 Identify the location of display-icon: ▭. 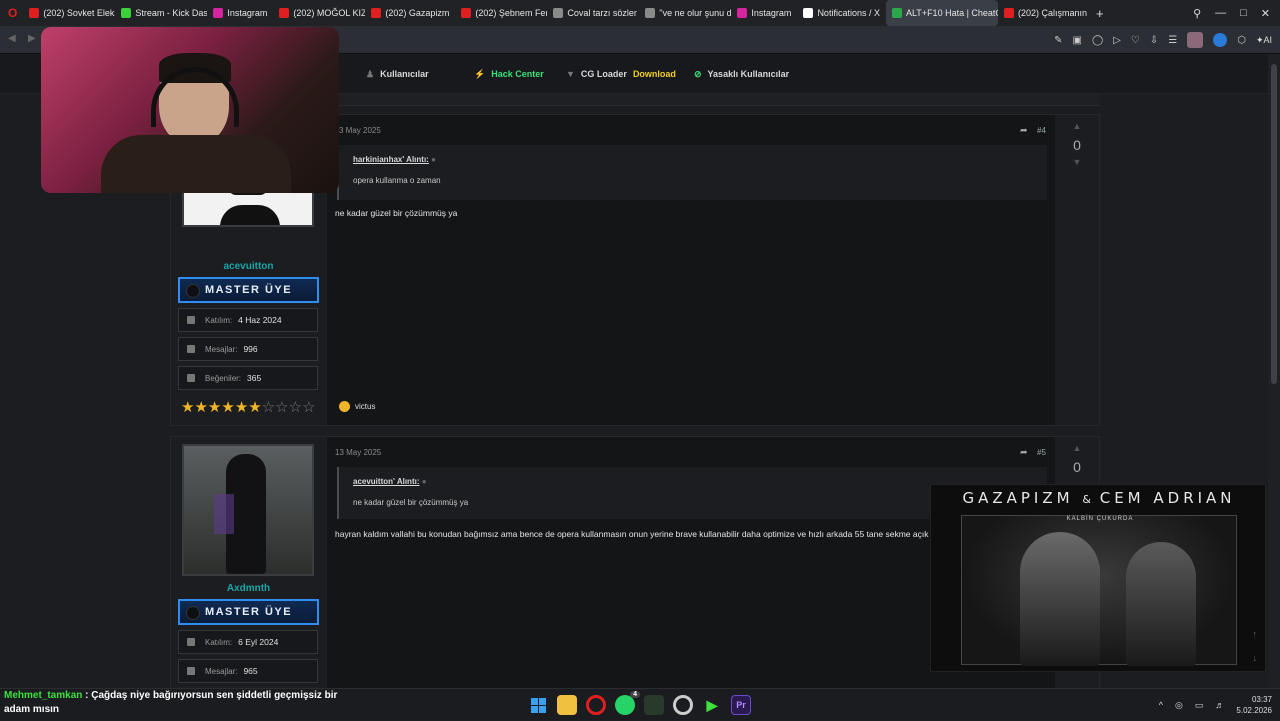
(1199, 705).